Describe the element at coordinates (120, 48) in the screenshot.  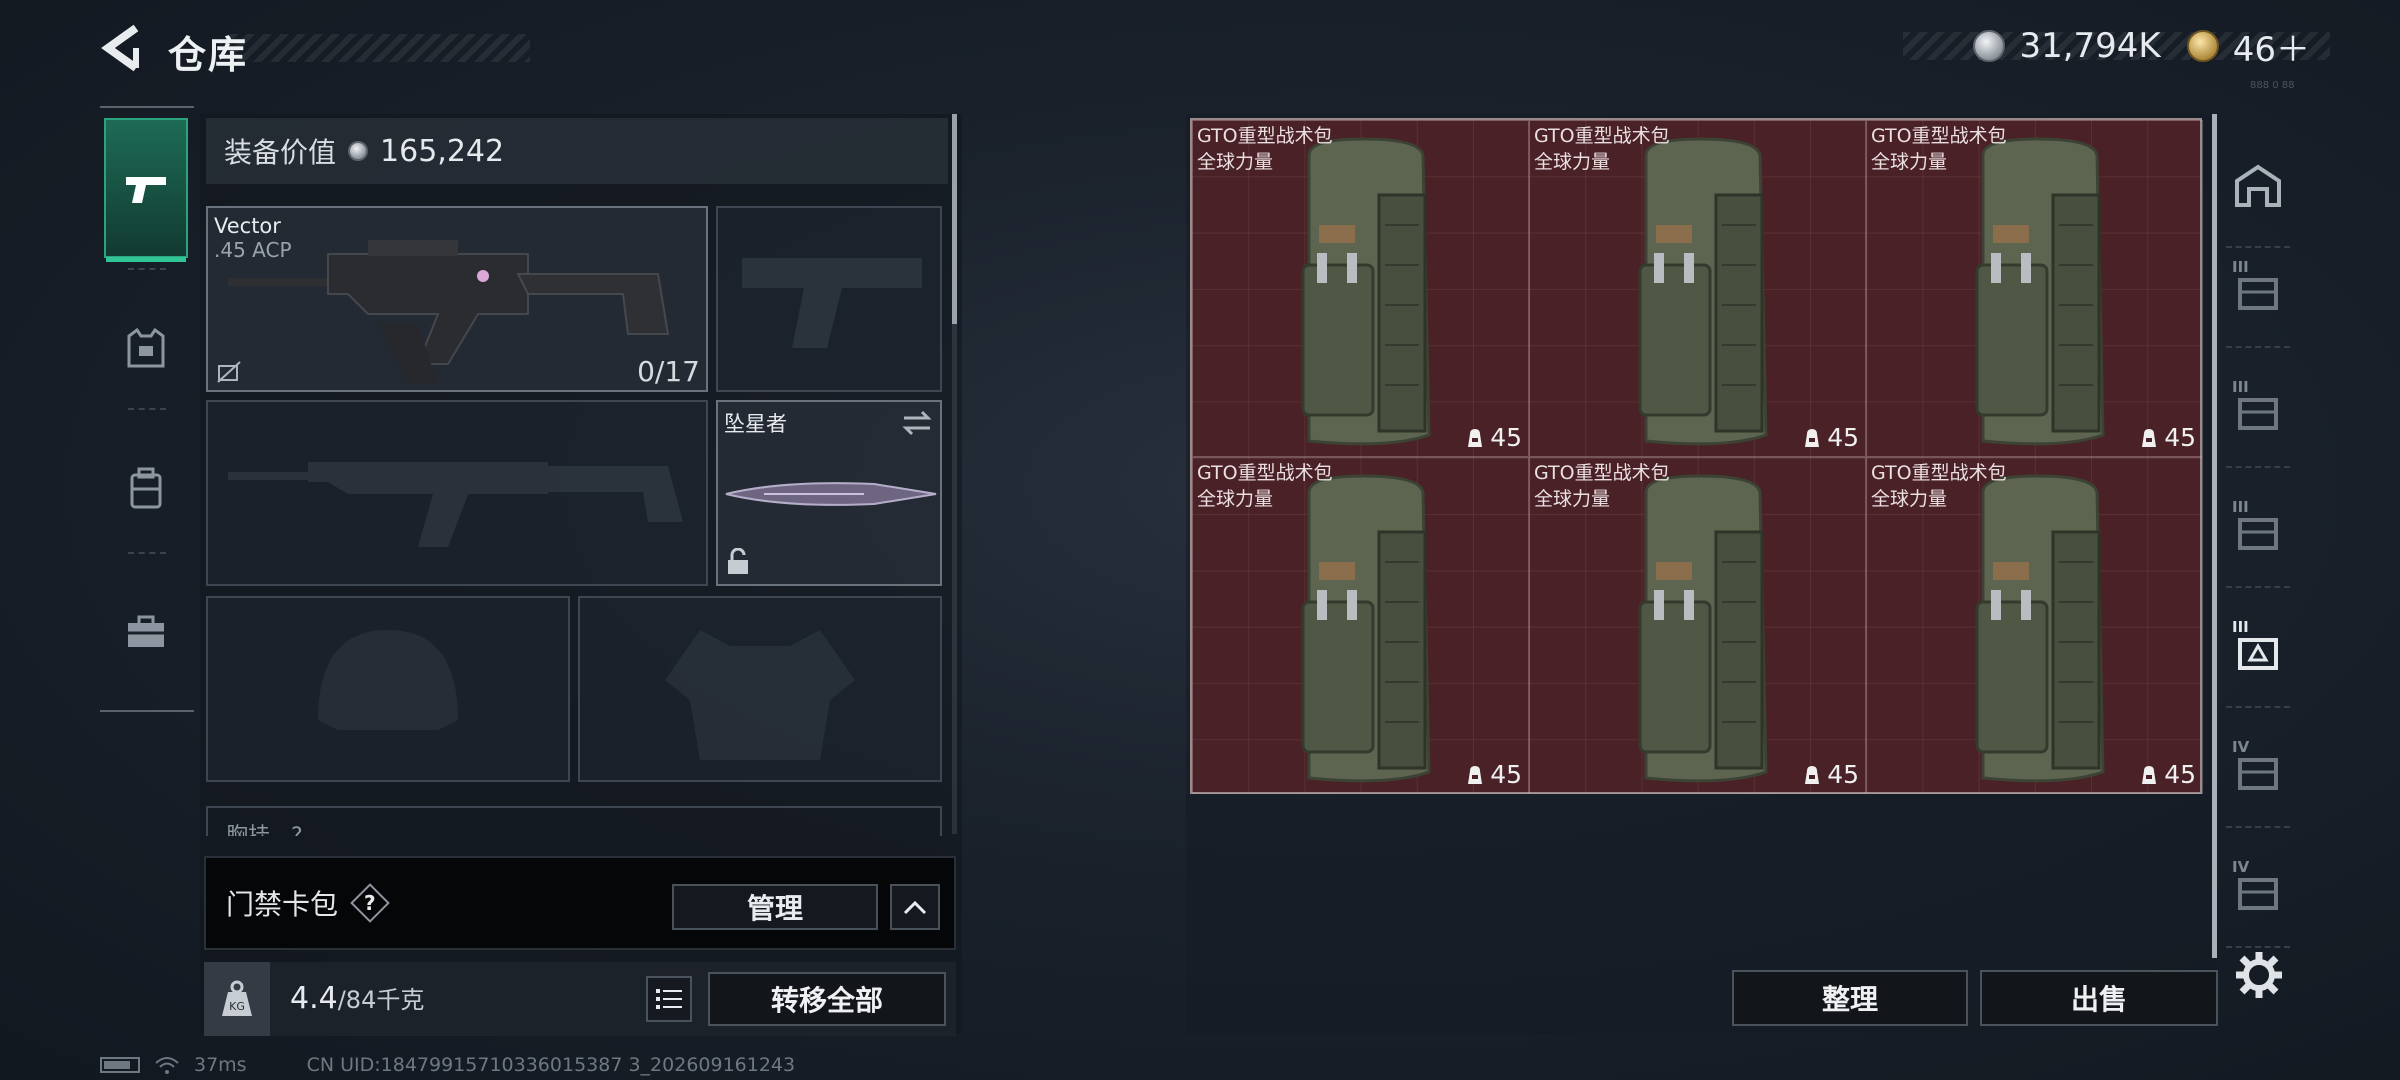
I see `back-arrow-icon` at that location.